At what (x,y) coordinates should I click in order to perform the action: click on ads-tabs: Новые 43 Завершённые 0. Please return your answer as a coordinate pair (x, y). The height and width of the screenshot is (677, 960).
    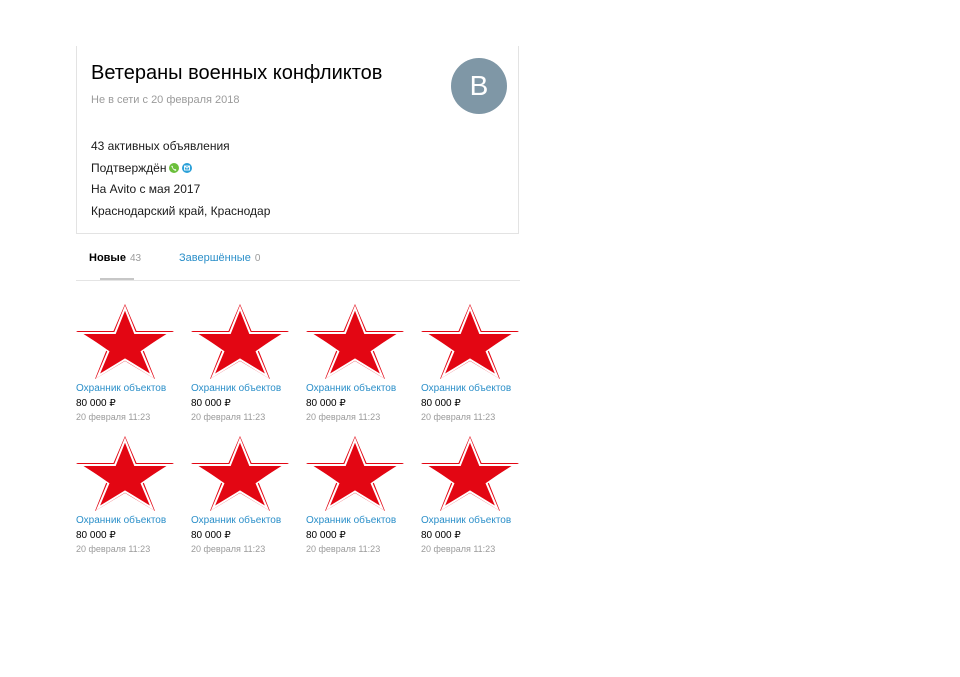
    Looking at the image, I should click on (298, 258).